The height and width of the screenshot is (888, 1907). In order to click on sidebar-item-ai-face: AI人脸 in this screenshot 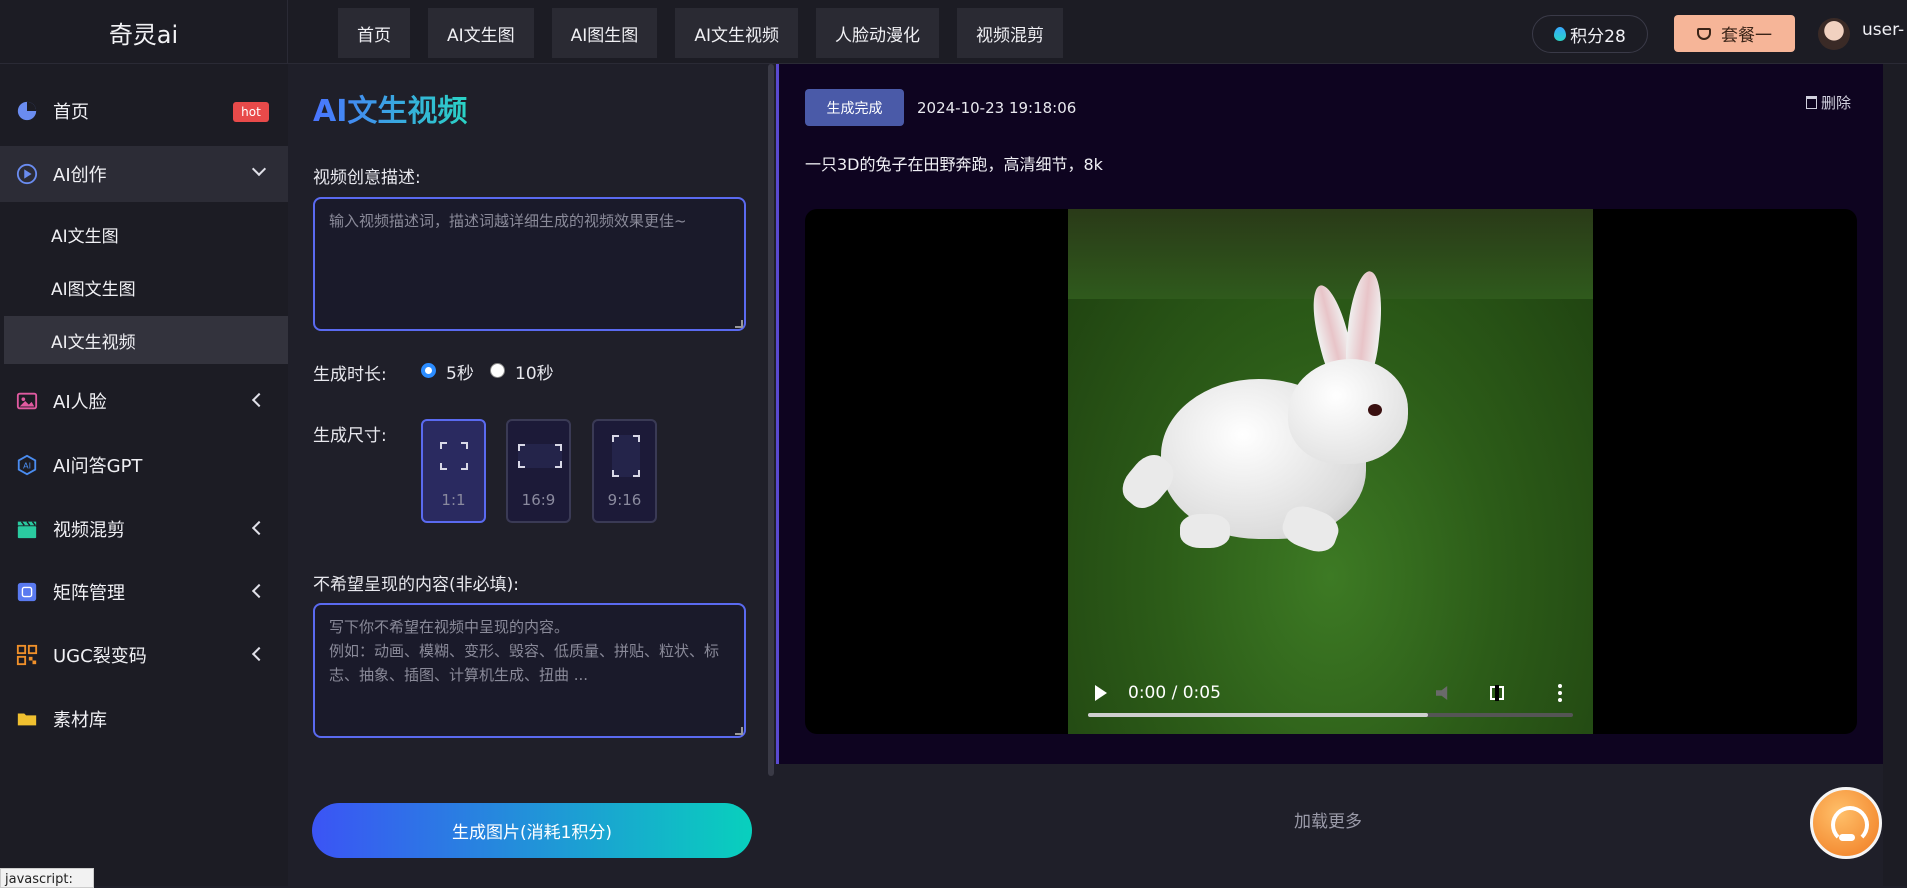, I will do `click(144, 401)`.